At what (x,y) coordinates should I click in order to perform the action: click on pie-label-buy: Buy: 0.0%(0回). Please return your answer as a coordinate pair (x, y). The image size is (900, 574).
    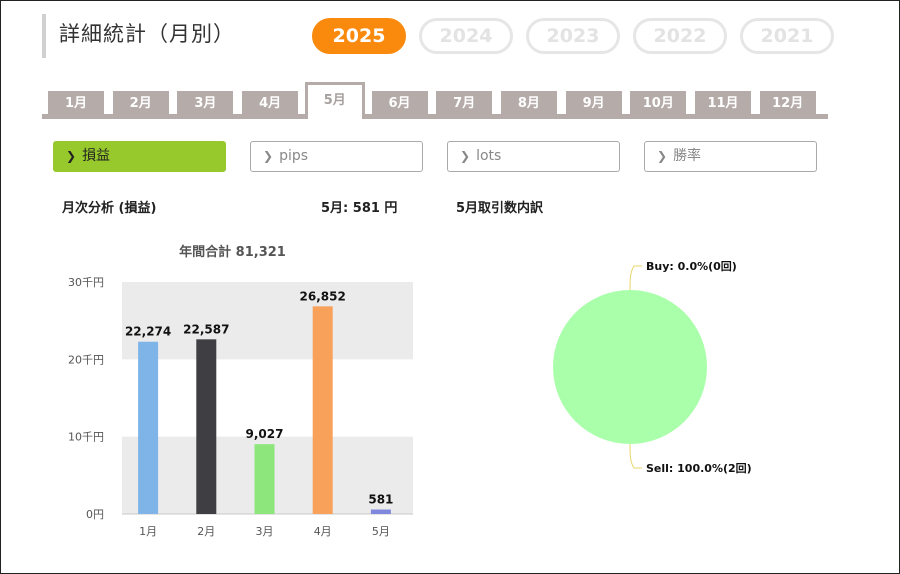
    Looking at the image, I should click on (691, 266).